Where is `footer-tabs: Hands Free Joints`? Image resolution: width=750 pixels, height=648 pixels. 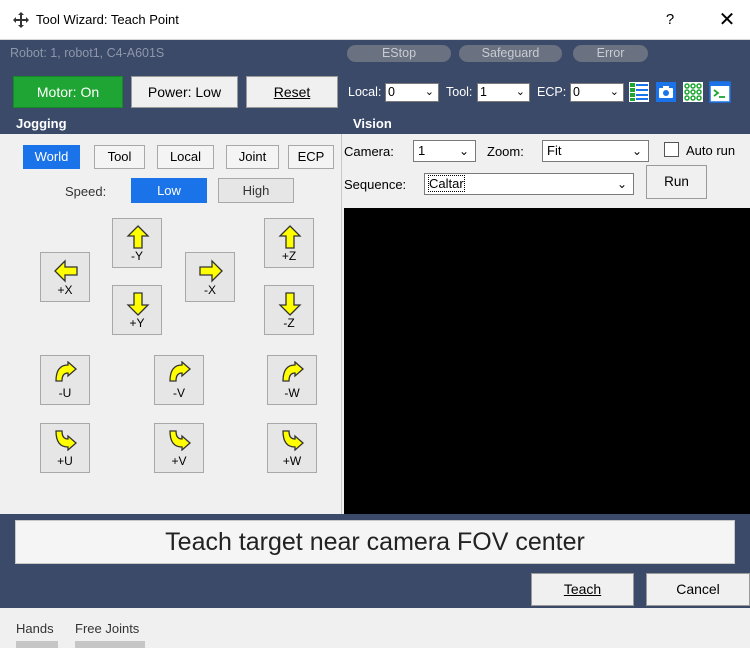
footer-tabs: Hands Free Joints is located at coordinates (375, 628).